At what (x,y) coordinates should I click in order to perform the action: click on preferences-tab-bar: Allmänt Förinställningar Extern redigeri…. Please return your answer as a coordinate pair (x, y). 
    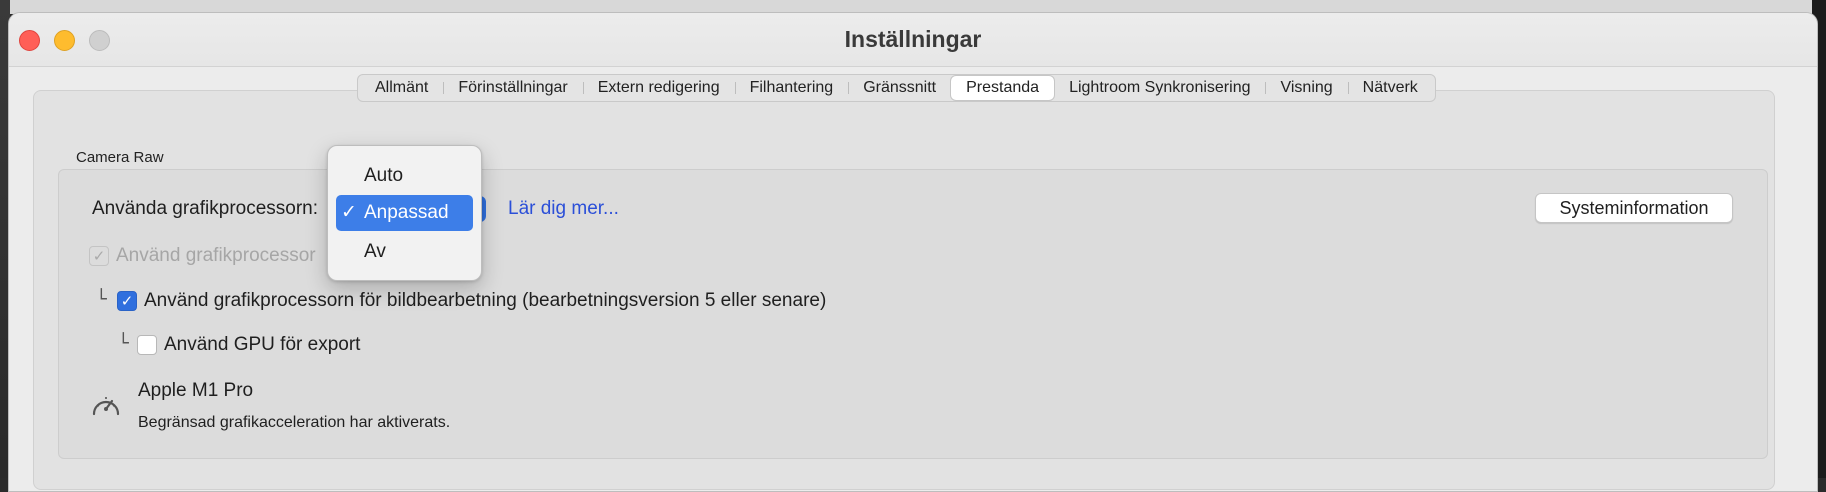
    Looking at the image, I should click on (896, 88).